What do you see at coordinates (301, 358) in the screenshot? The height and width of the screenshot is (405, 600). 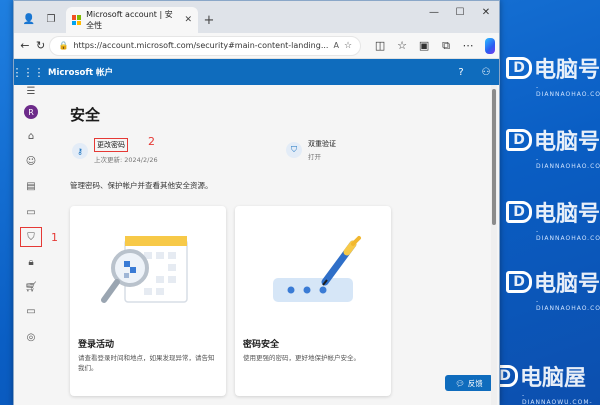 I see `card-description: 使用更强的密码，更好地保护帐户安全。` at bounding box center [301, 358].